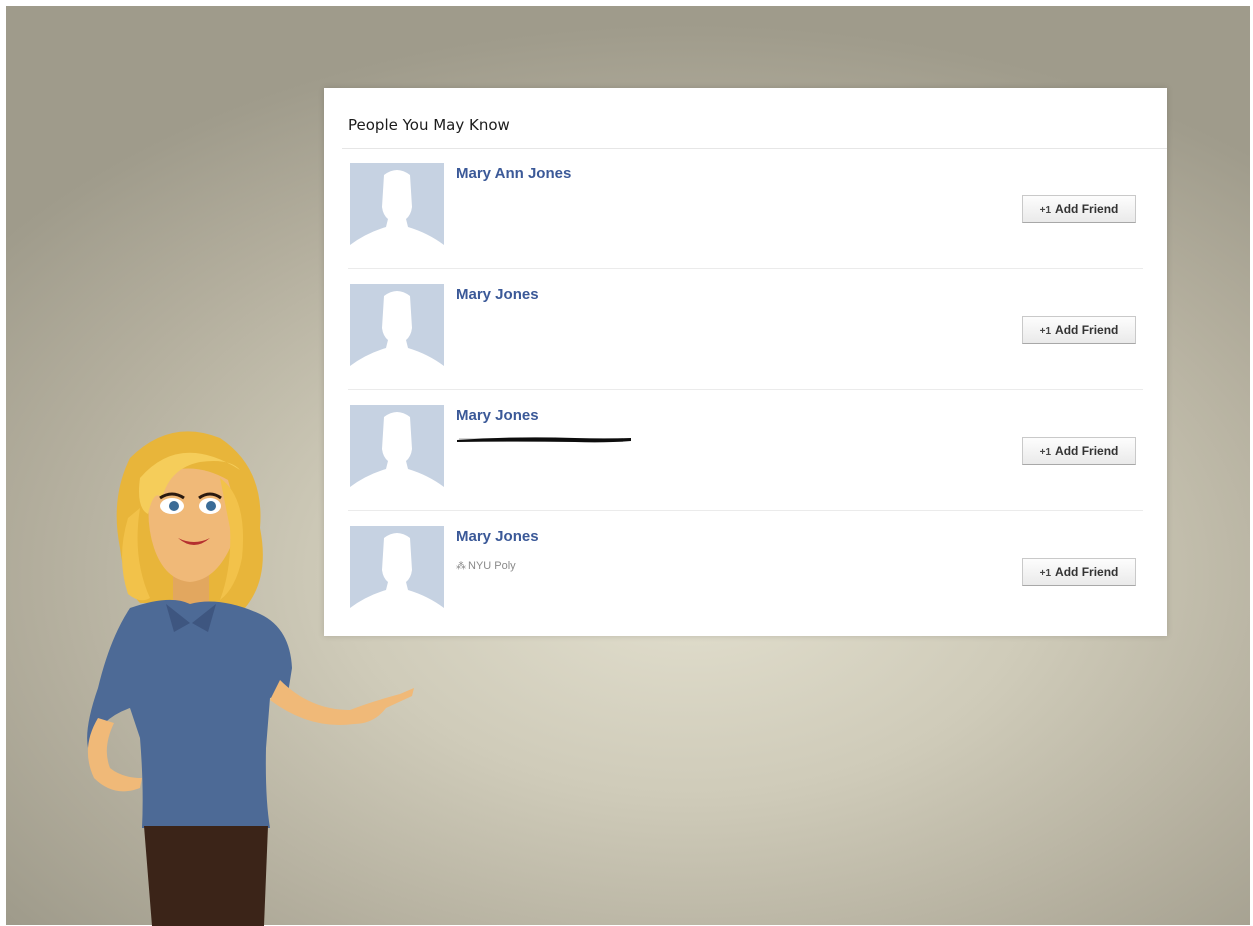  I want to click on title-divider, so click(754, 148).